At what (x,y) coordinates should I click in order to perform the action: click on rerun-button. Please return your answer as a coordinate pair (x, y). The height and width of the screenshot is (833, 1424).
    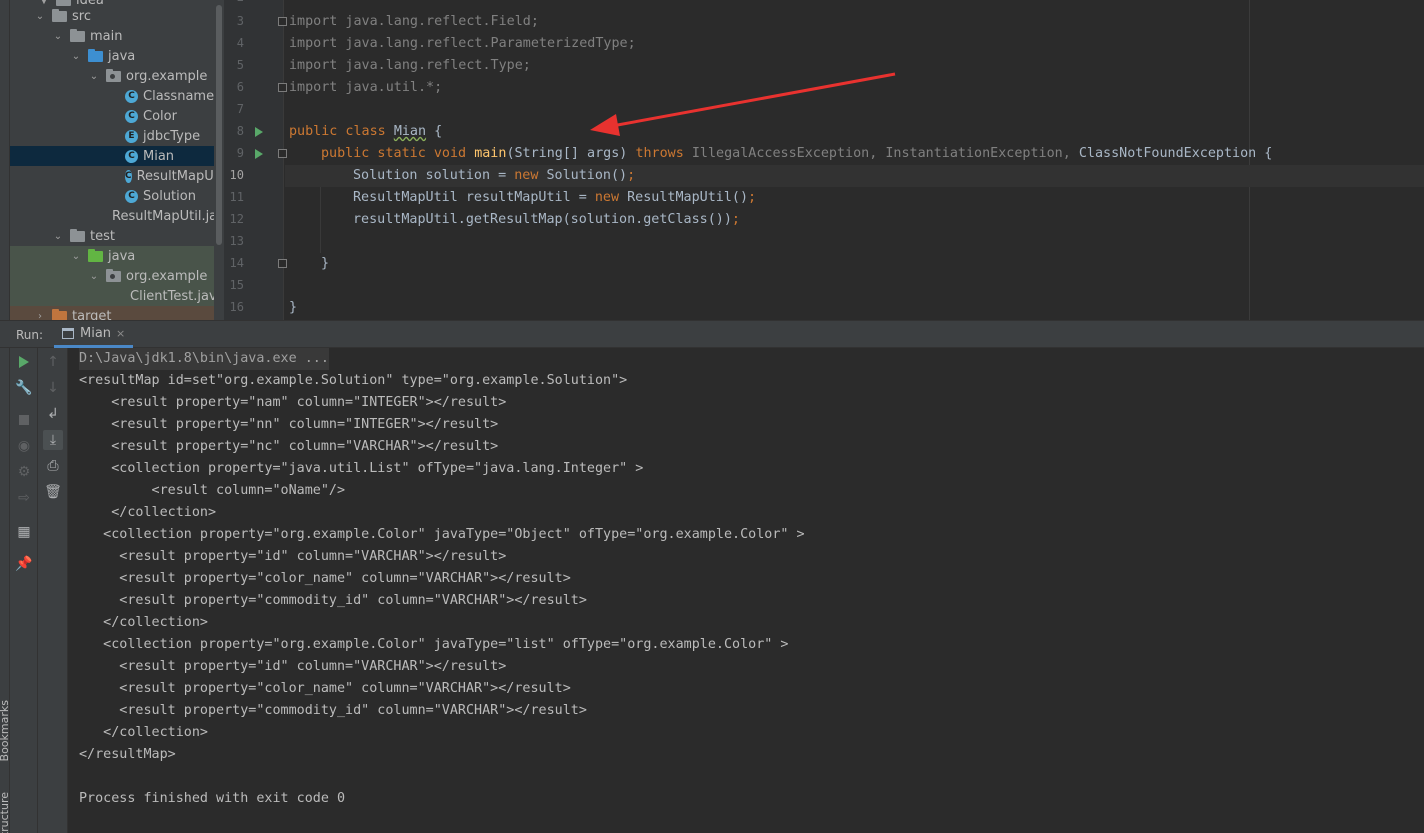
    Looking at the image, I should click on (24, 362).